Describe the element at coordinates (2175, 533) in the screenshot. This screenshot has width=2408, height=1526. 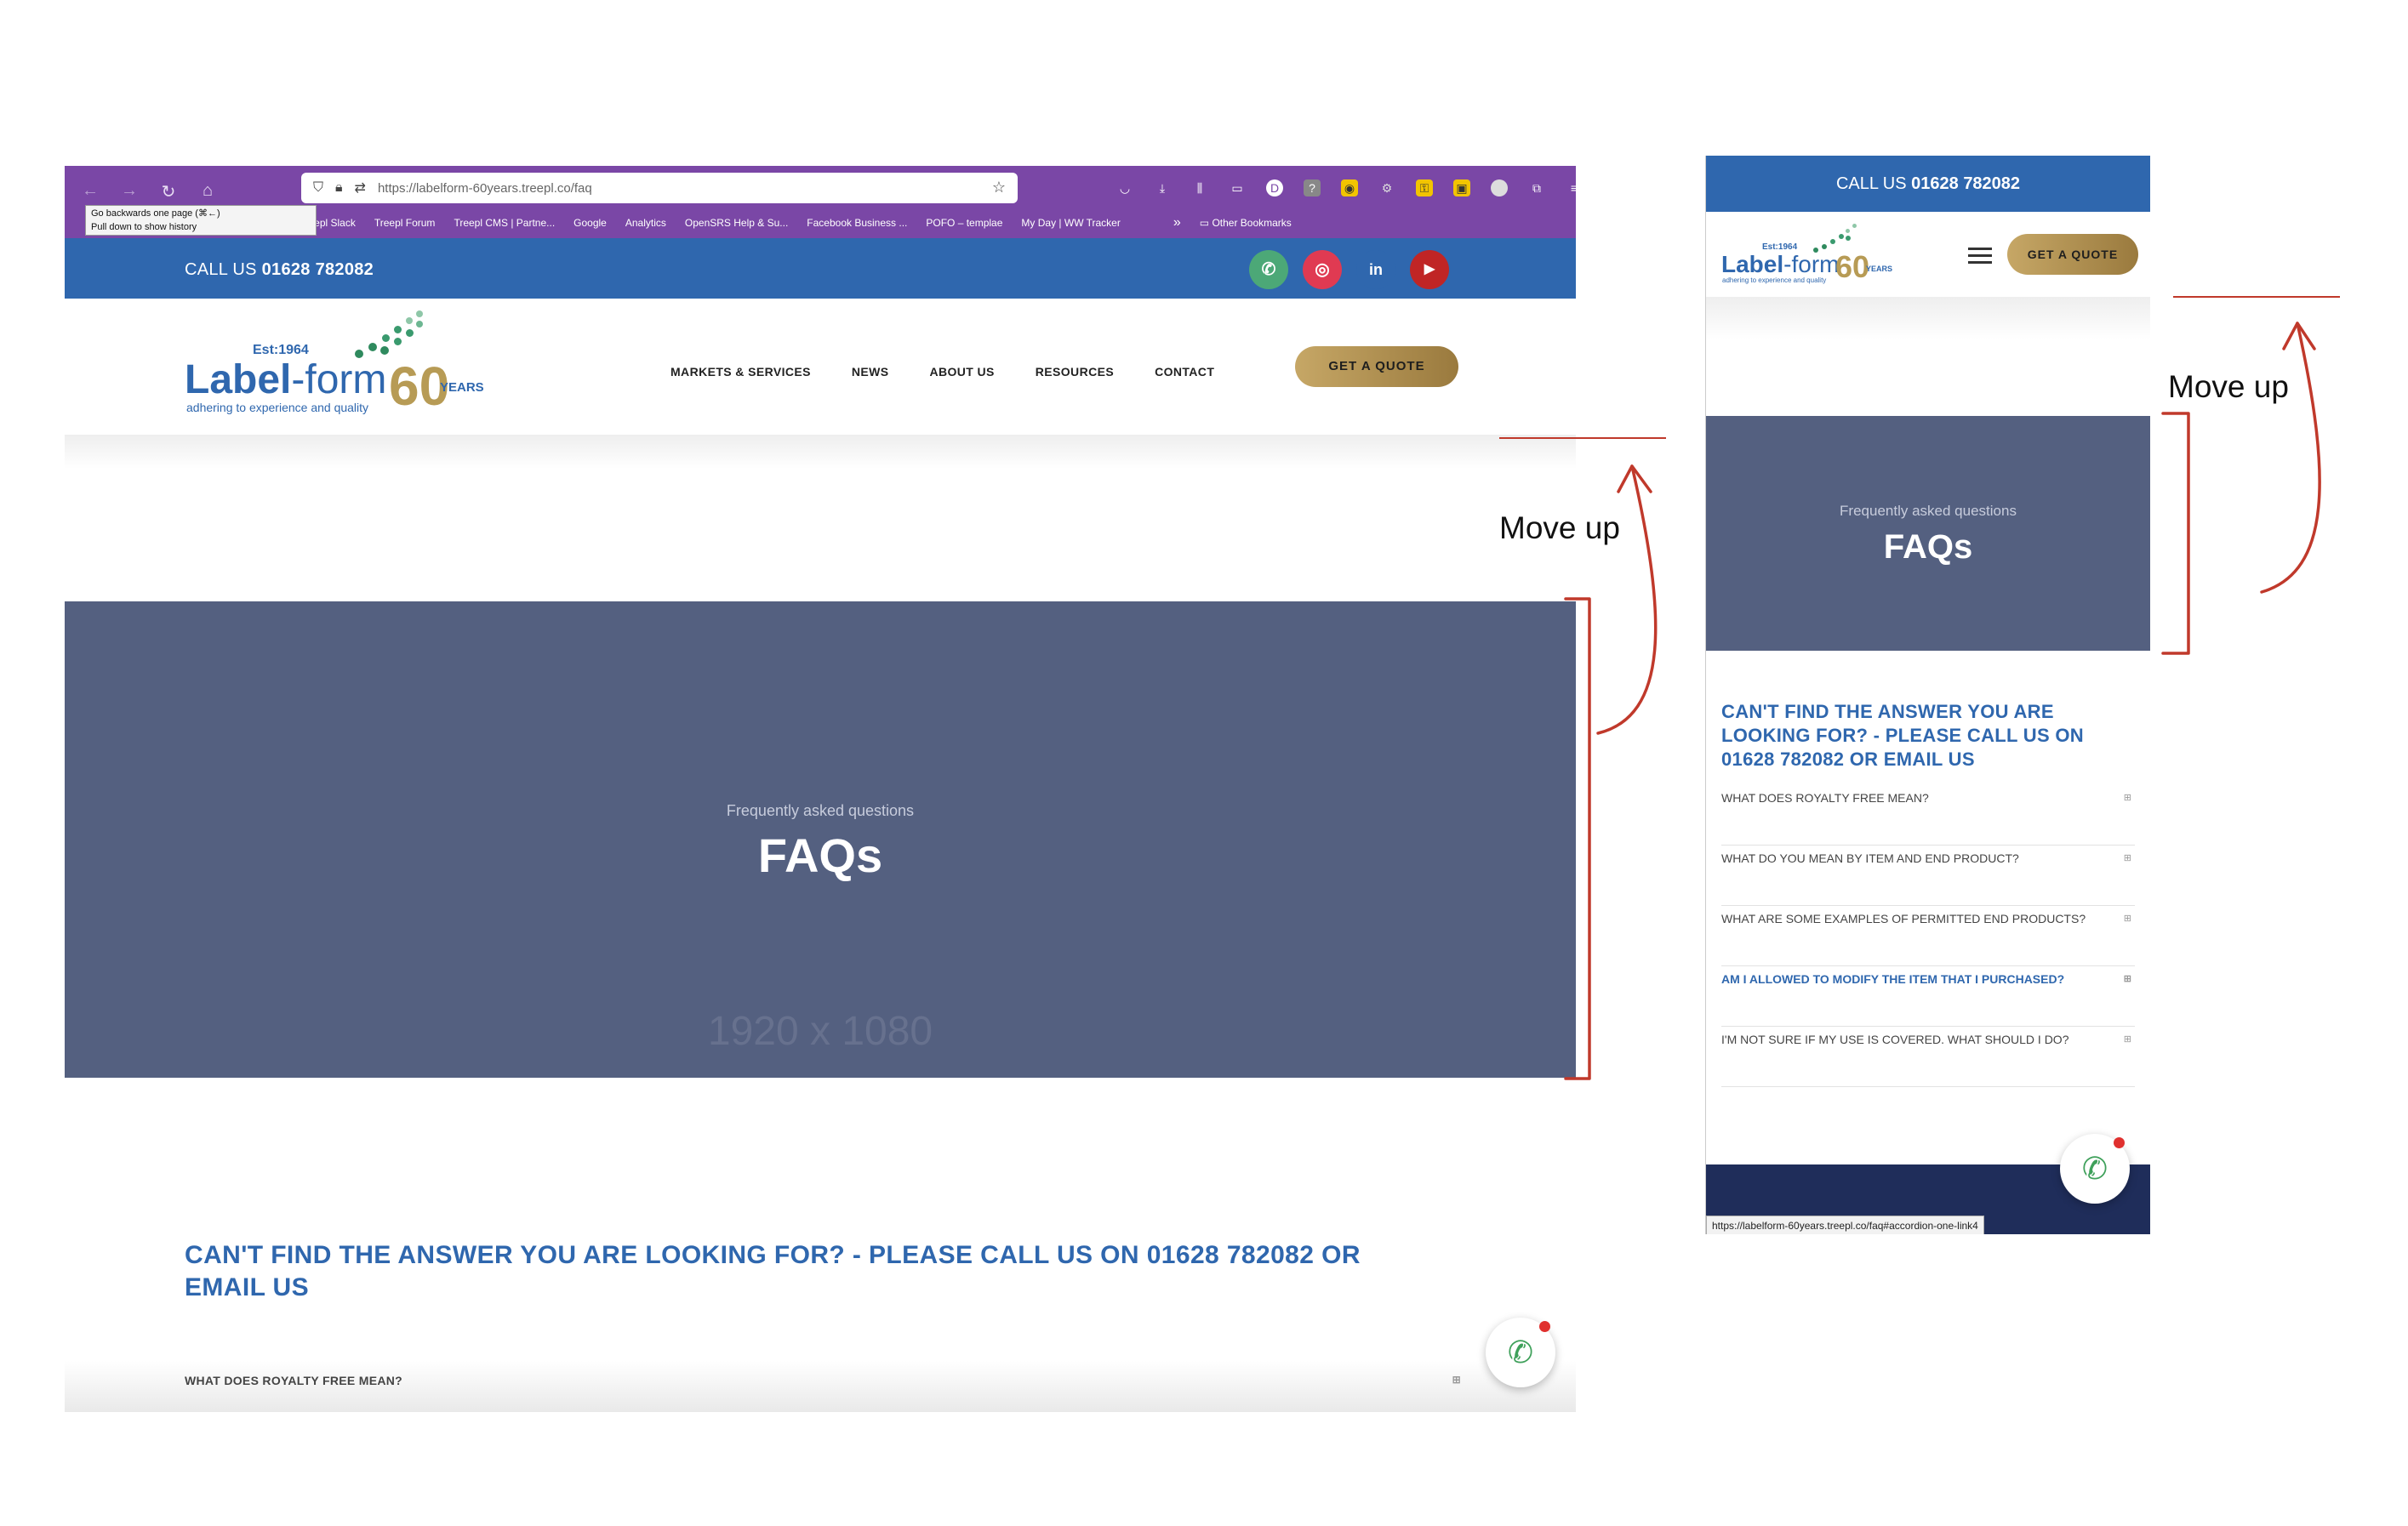
I see `mobile-bracket` at that location.